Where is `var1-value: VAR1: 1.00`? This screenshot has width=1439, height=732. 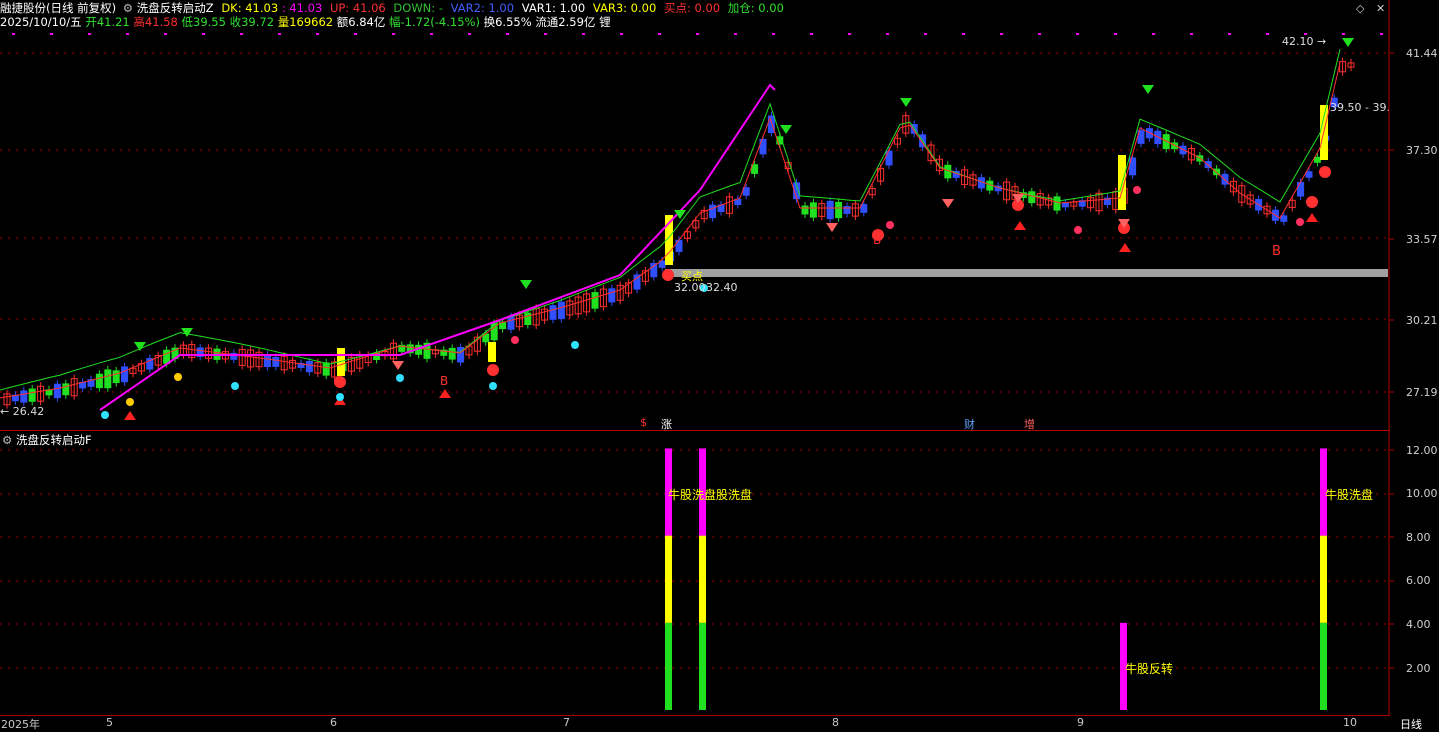
var1-value: VAR1: 1.00 is located at coordinates (553, 8).